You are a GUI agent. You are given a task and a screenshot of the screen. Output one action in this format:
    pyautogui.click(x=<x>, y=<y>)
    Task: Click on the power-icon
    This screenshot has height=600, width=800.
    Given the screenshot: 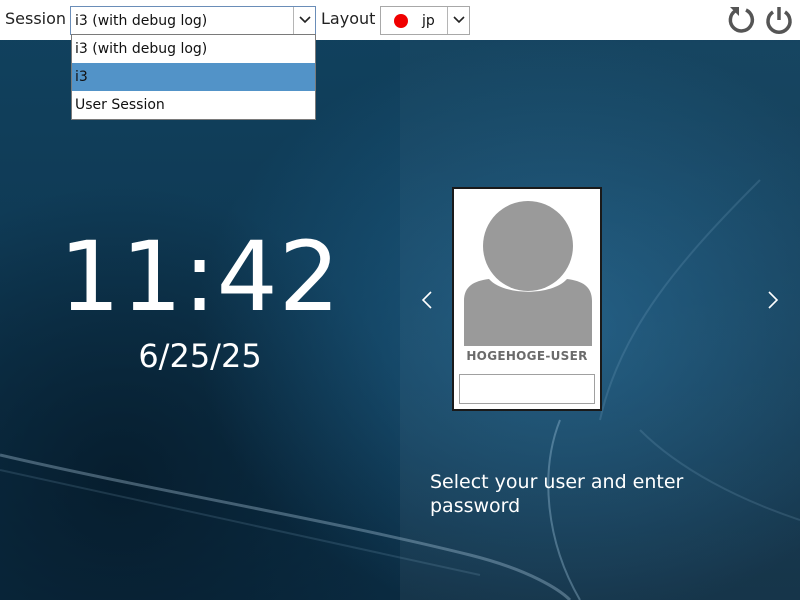 What is the action you would take?
    pyautogui.click(x=779, y=20)
    